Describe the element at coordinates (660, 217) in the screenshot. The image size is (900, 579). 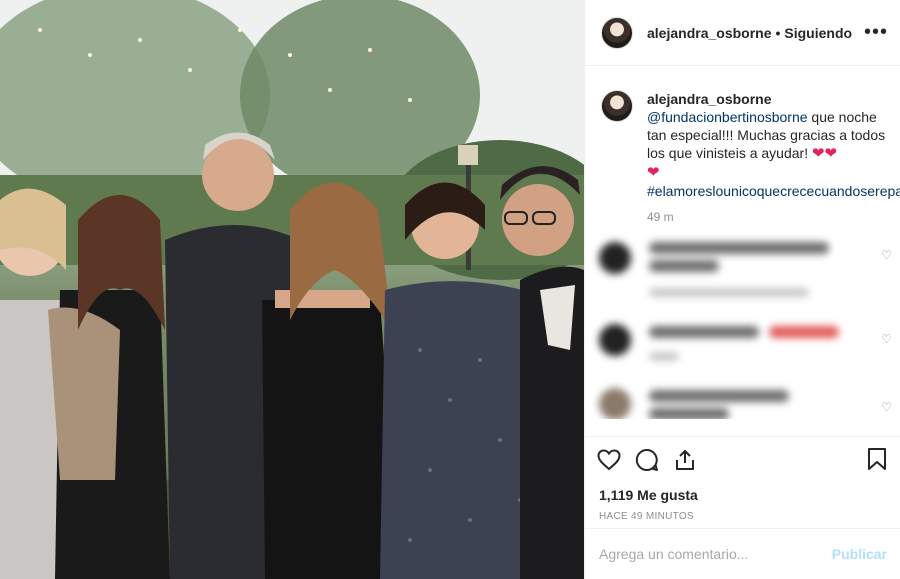
I see `caption-timestamp: 49 m` at that location.